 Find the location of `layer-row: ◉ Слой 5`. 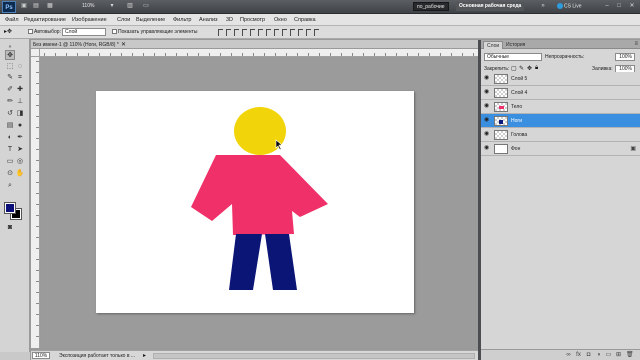

layer-row: ◉ Слой 5 is located at coordinates (560, 79).